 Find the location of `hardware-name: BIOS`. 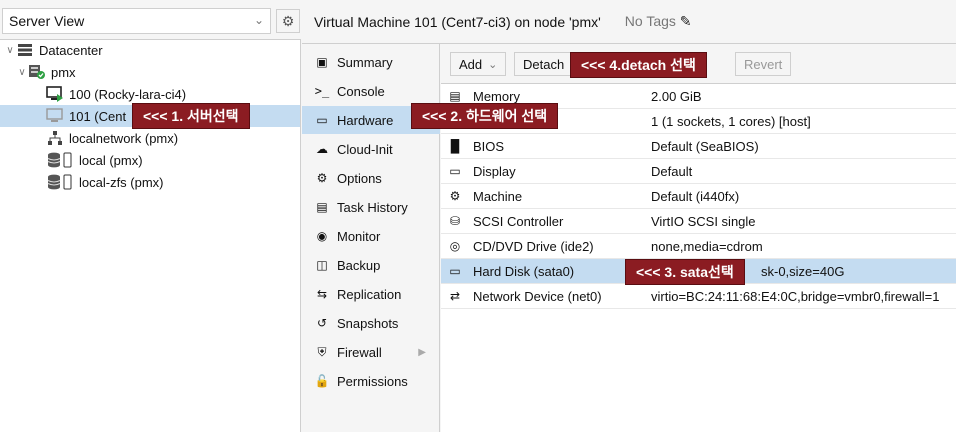

hardware-name: BIOS is located at coordinates (489, 146).